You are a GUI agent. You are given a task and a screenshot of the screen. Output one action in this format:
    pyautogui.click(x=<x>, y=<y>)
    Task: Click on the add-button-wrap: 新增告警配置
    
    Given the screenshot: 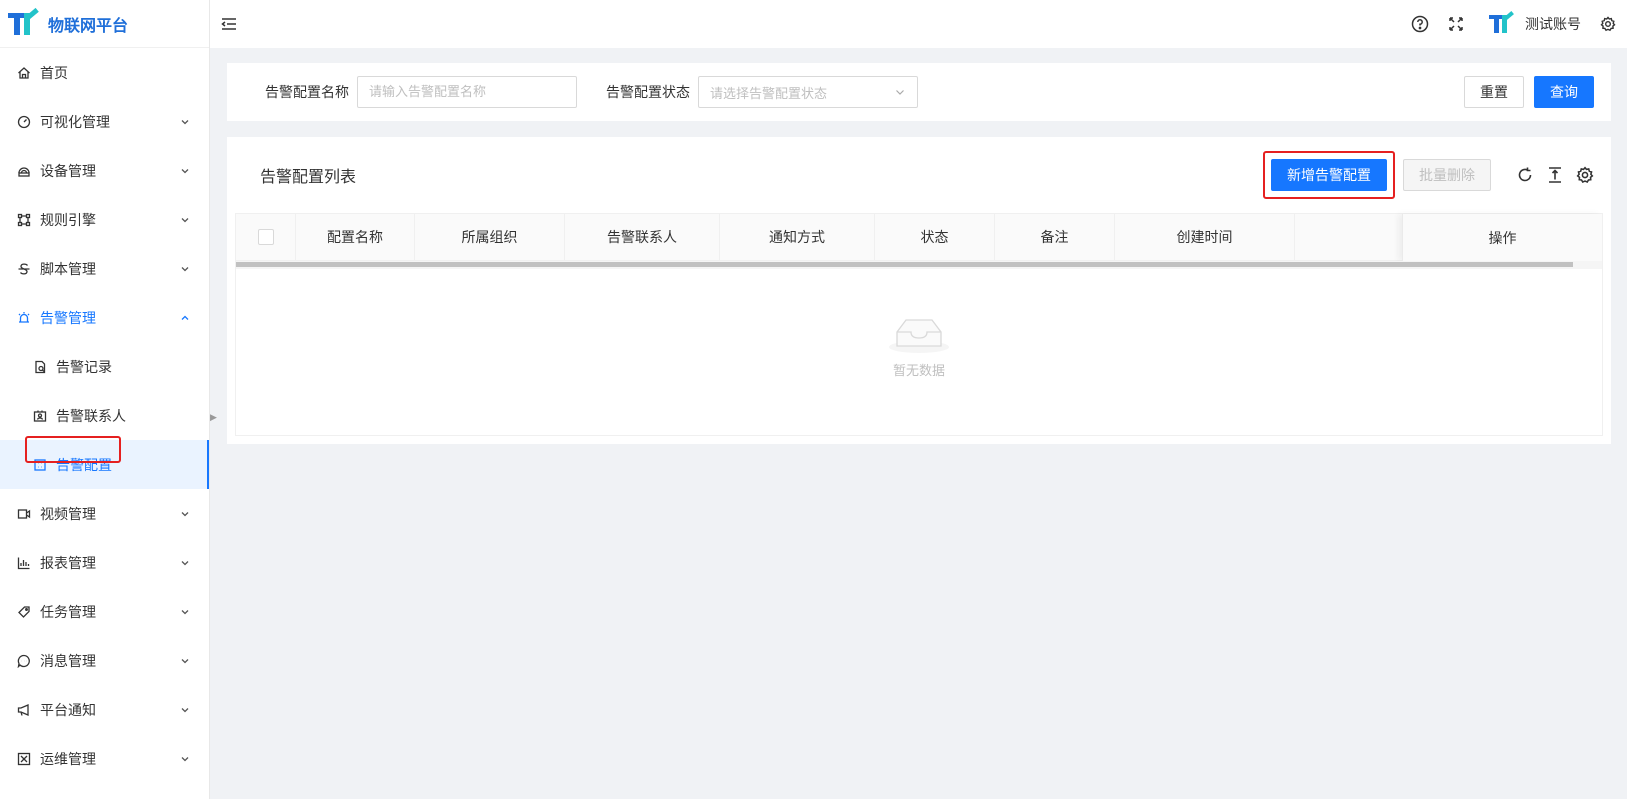 What is the action you would take?
    pyautogui.click(x=1329, y=175)
    